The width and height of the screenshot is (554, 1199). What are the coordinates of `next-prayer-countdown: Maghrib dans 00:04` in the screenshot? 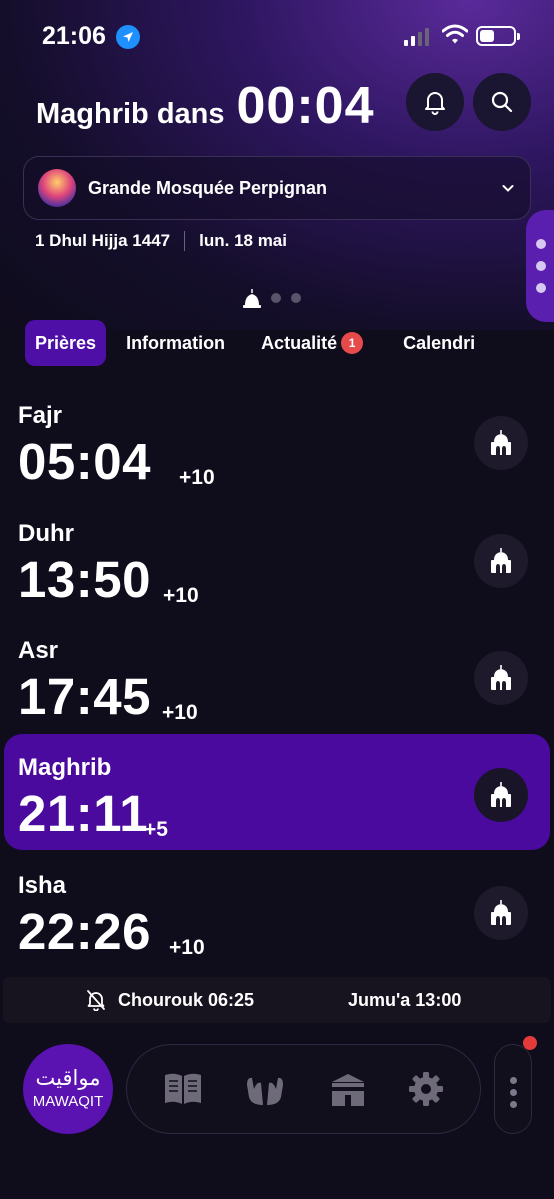 It's located at (205, 106).